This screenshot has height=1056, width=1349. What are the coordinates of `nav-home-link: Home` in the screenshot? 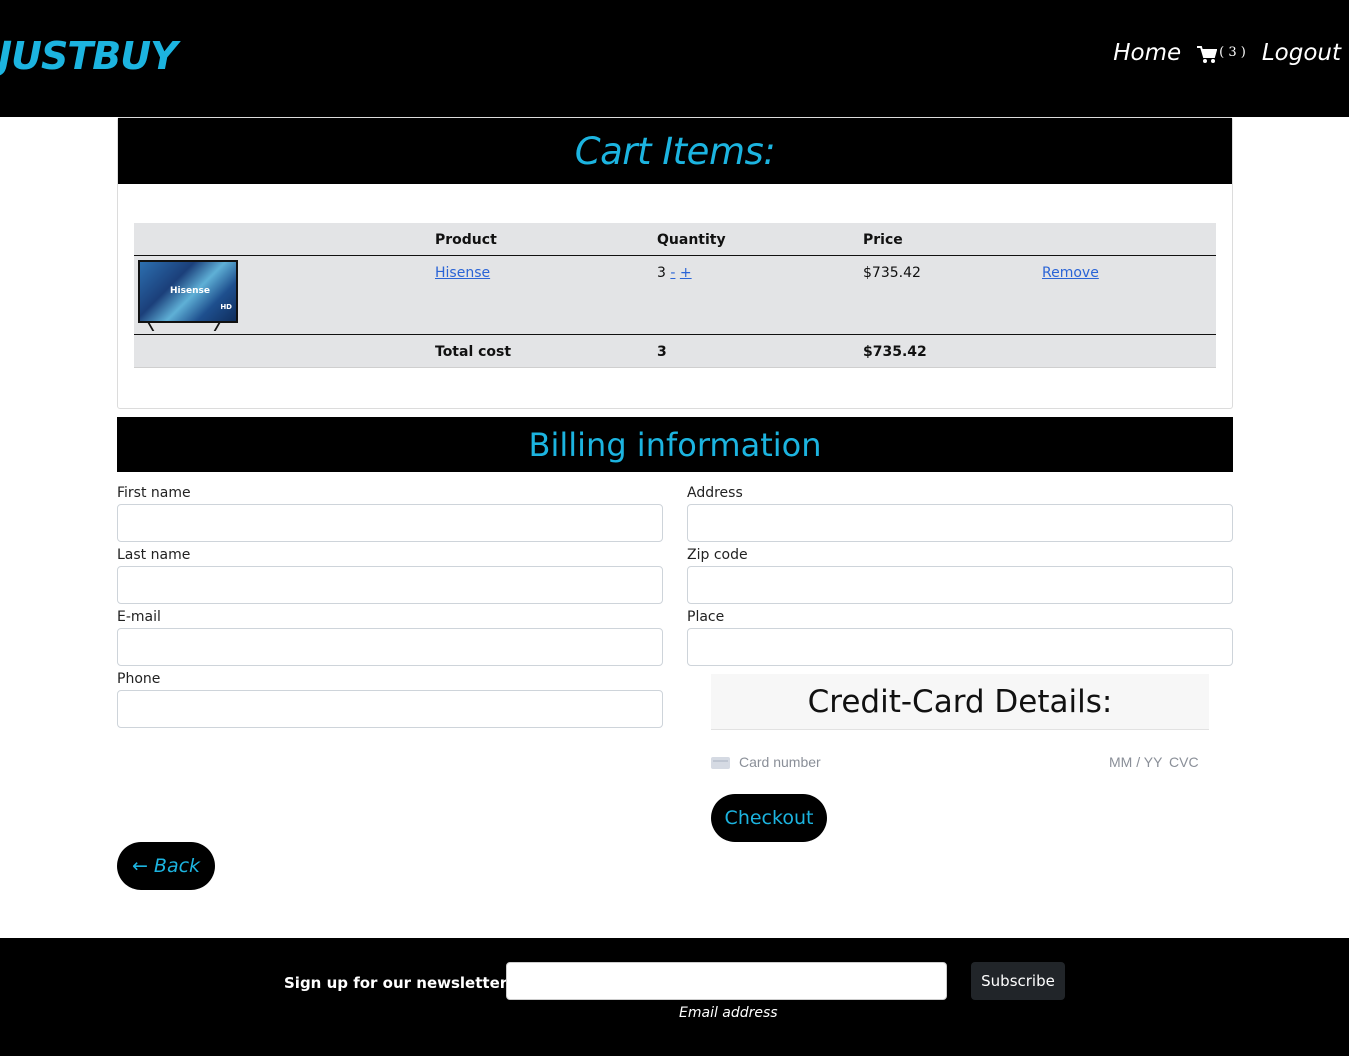 It's located at (1147, 53).